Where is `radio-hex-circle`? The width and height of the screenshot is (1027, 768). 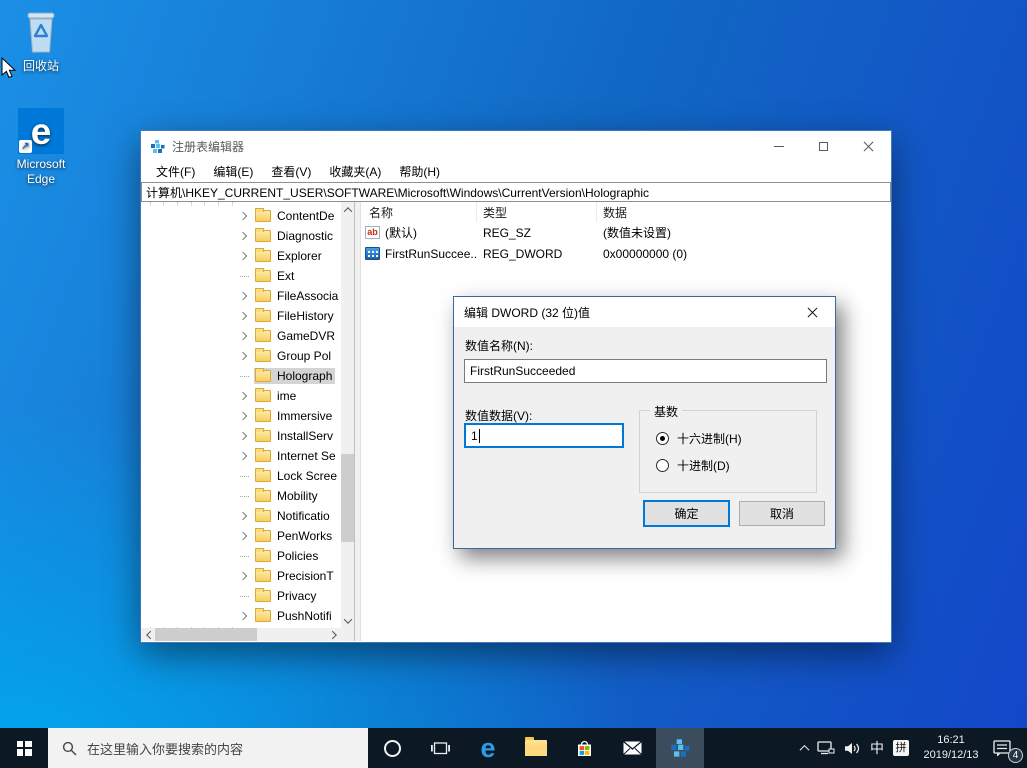 radio-hex-circle is located at coordinates (662, 438).